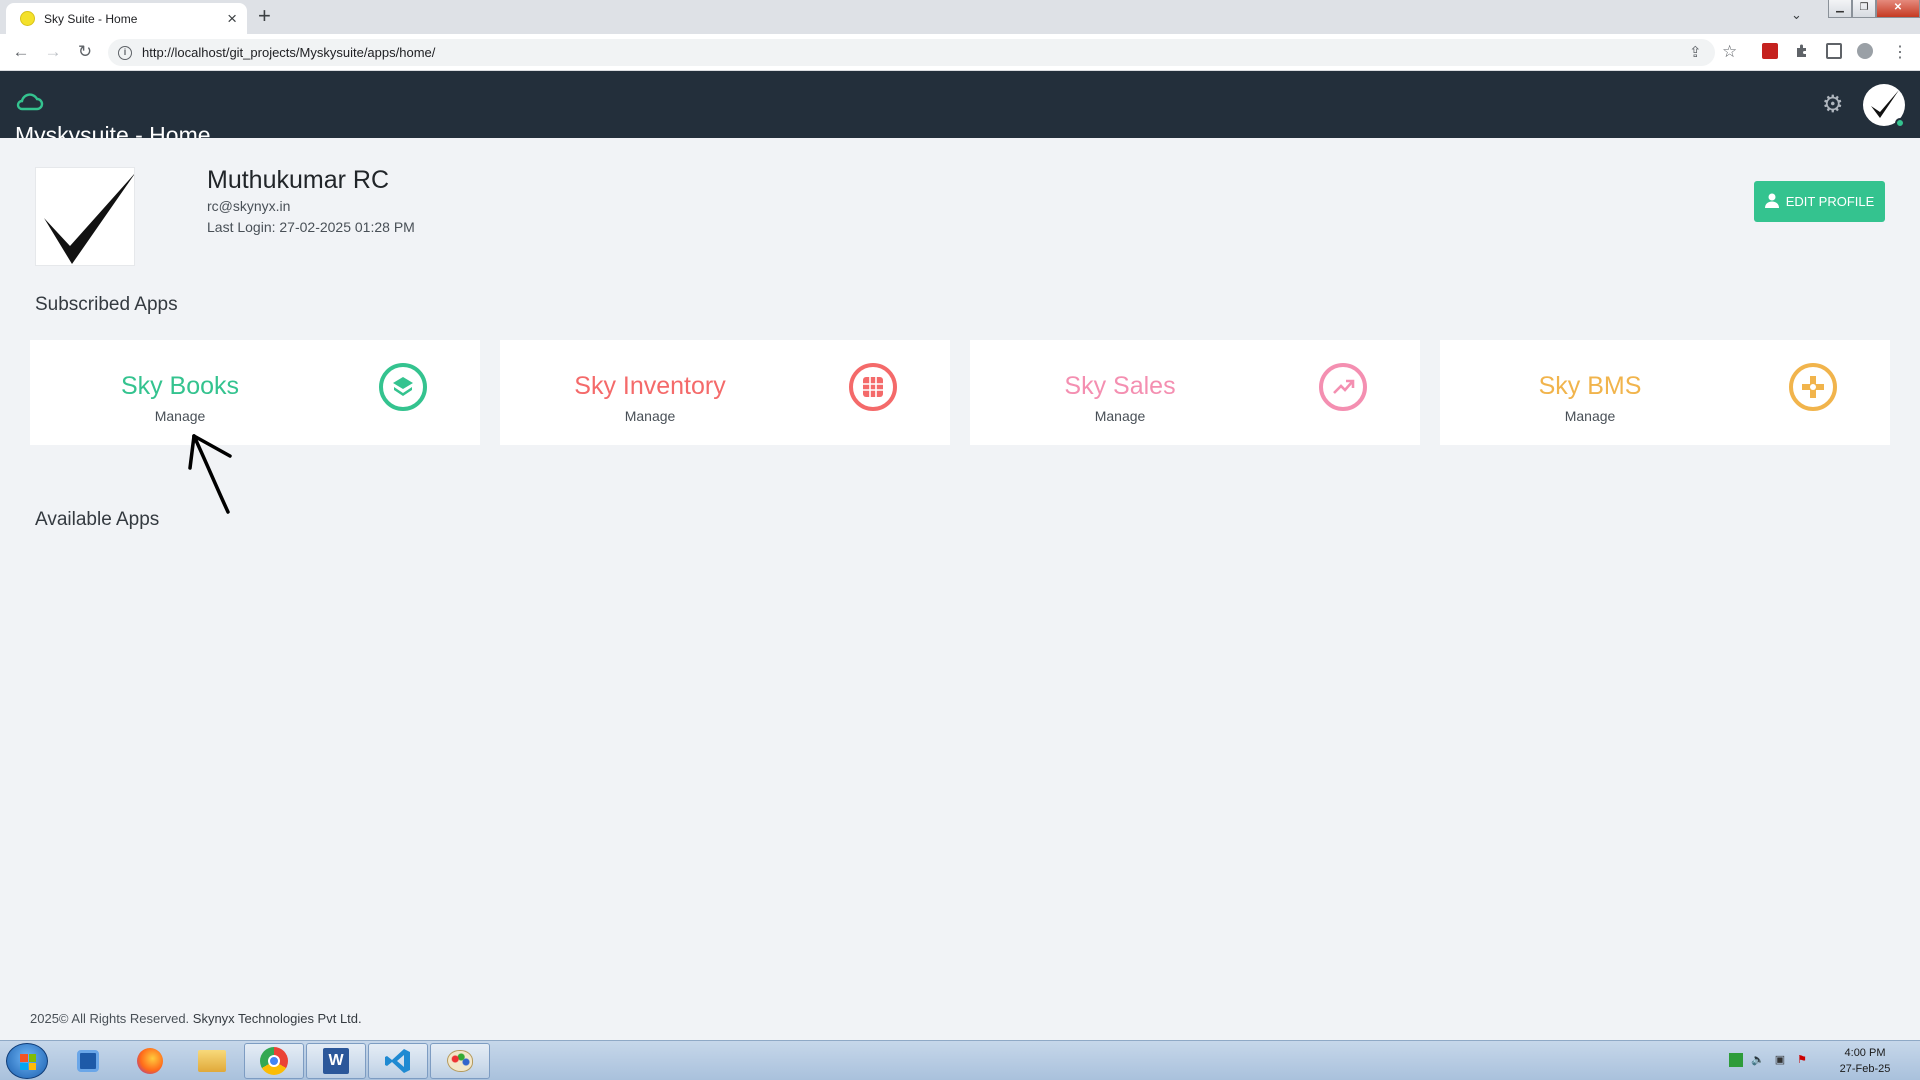 The height and width of the screenshot is (1080, 1920). I want to click on gear-icon: ⚙, so click(1833, 105).